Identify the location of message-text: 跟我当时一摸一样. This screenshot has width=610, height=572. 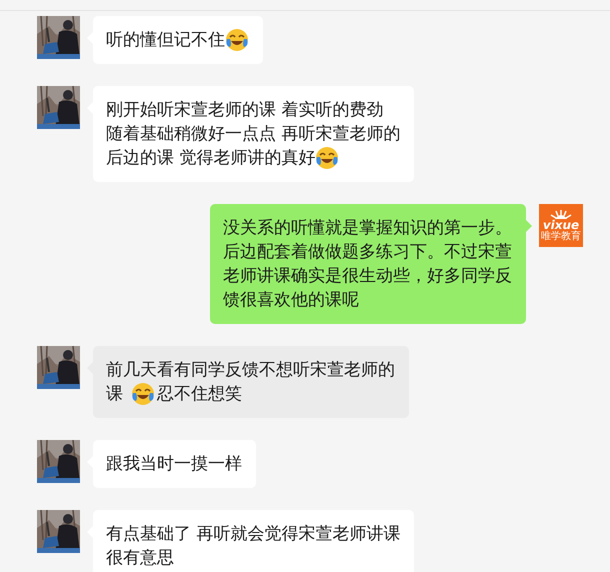
(174, 464).